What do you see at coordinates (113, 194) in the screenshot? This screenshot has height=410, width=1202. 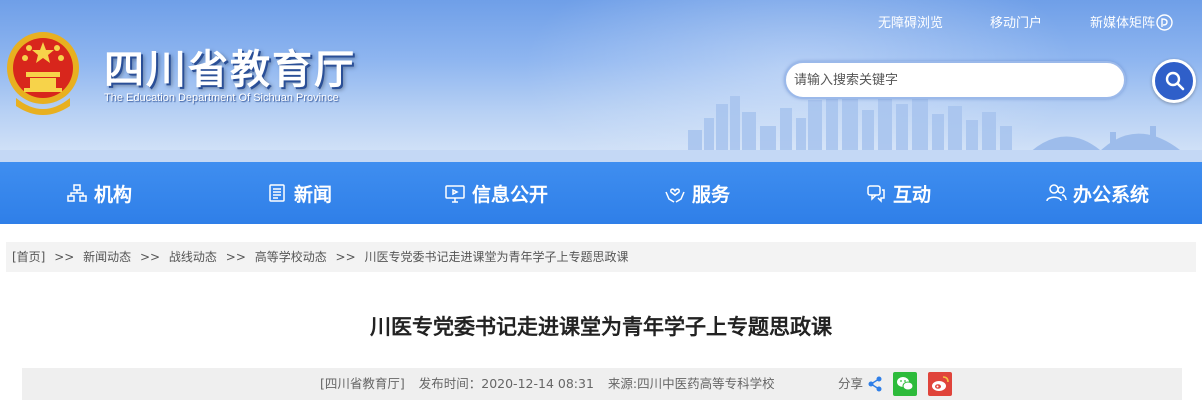 I see `nav-label: 机构` at bounding box center [113, 194].